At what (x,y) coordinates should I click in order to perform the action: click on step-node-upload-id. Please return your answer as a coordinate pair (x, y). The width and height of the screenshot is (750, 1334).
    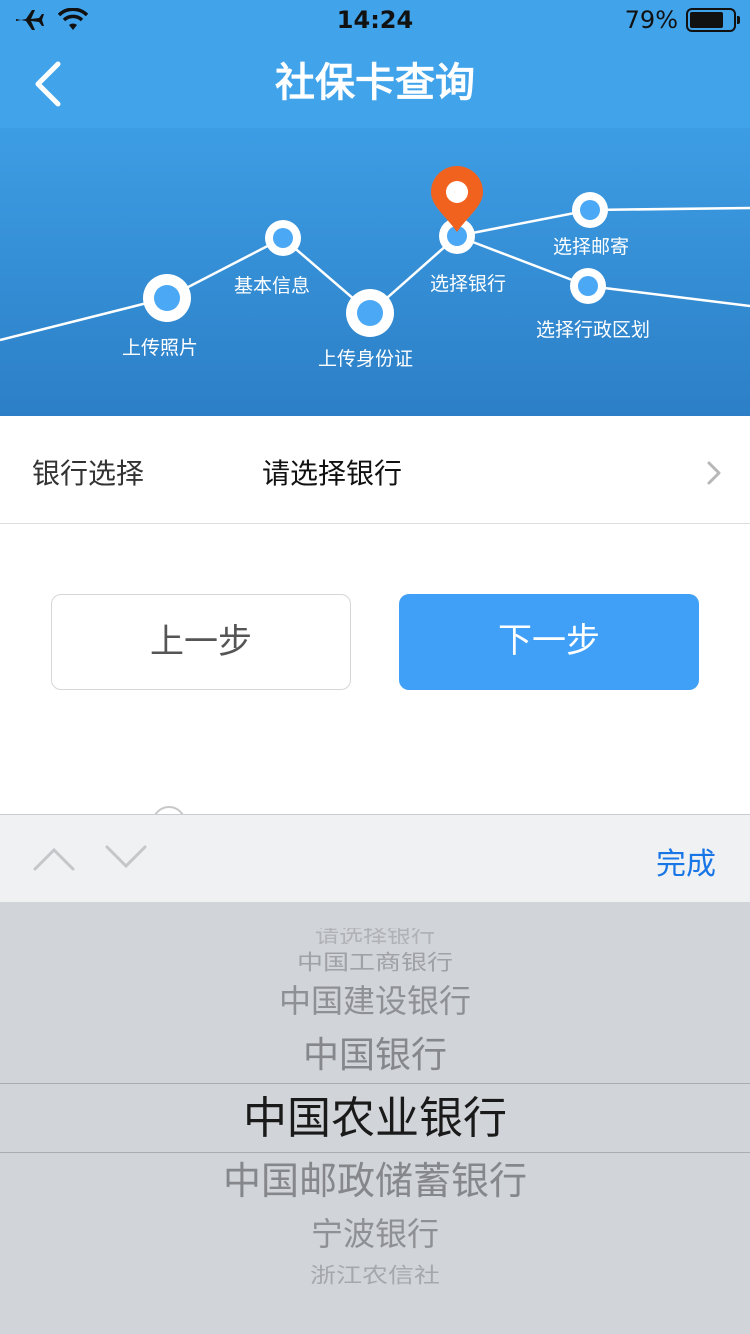
    Looking at the image, I should click on (370, 313).